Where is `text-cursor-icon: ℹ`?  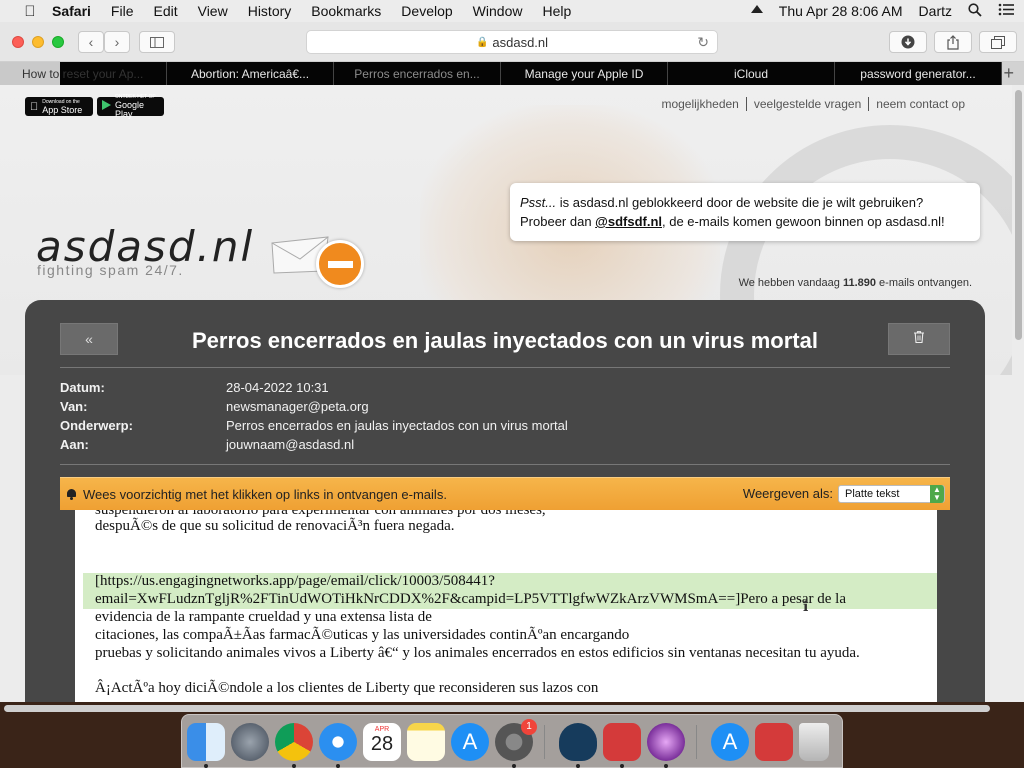
text-cursor-icon: ℹ is located at coordinates (806, 607).